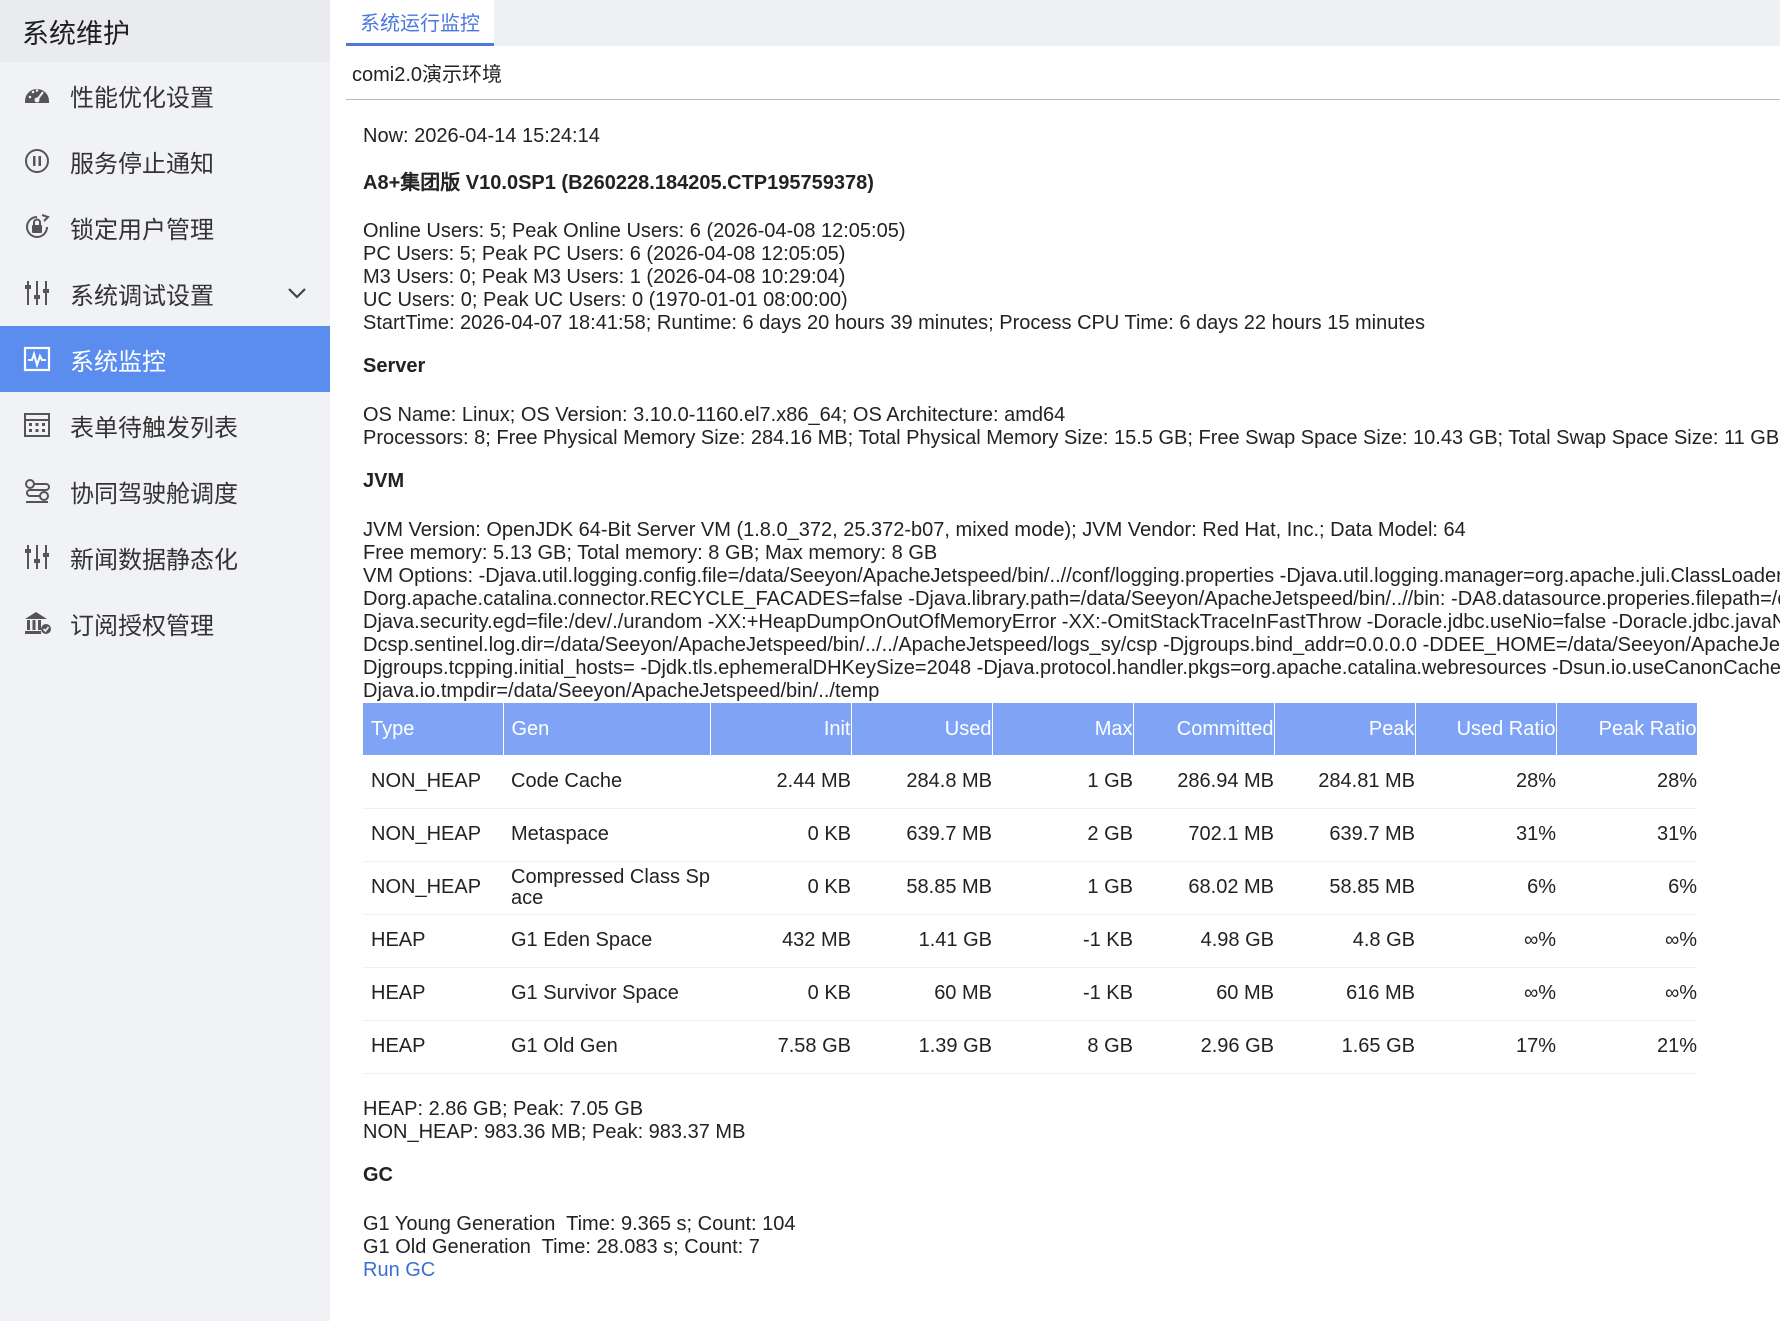 This screenshot has width=1780, height=1321. Describe the element at coordinates (1062, 941) in the screenshot. I see `cell-max: -1 KB` at that location.